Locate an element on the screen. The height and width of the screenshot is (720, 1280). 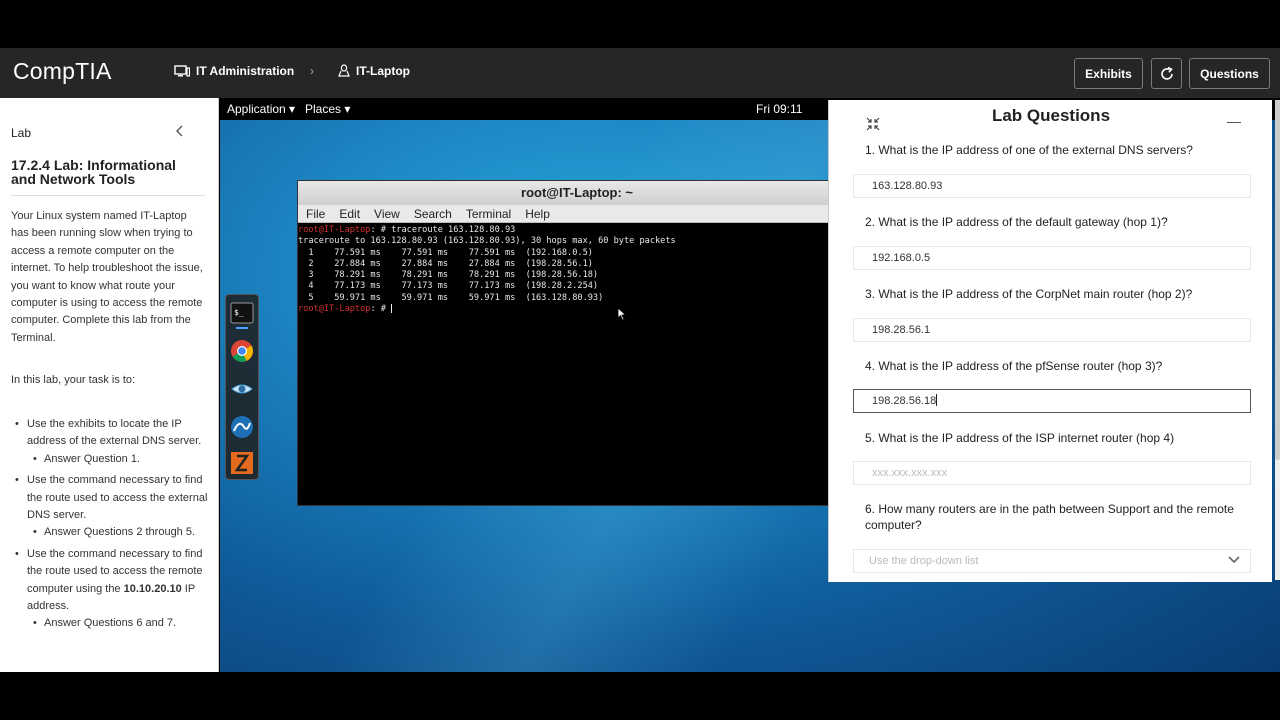
question-6-dropdown: Use the drop-down list is located at coordinates (1052, 561).